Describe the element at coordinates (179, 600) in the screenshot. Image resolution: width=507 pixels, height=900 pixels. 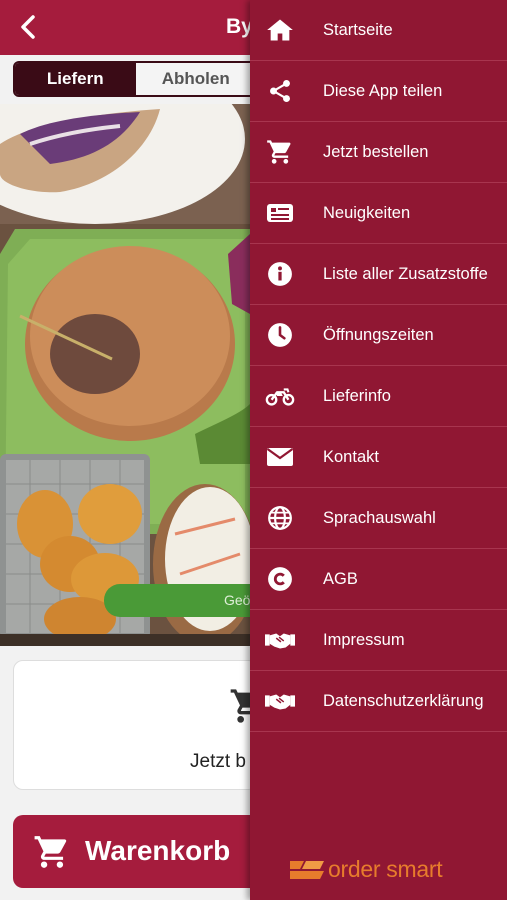
I see `location-status-banner: Geö` at that location.